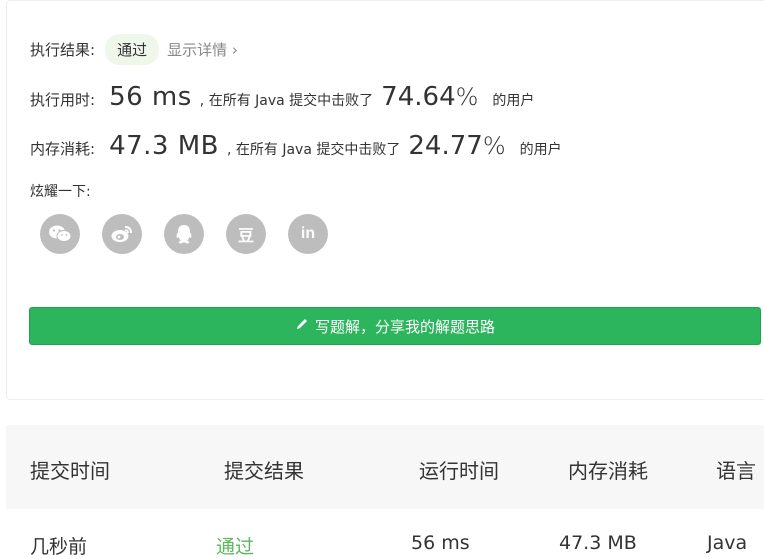 The image size is (764, 559). Describe the element at coordinates (63, 100) in the screenshot. I see `runtime-label: 执行用时:` at that location.